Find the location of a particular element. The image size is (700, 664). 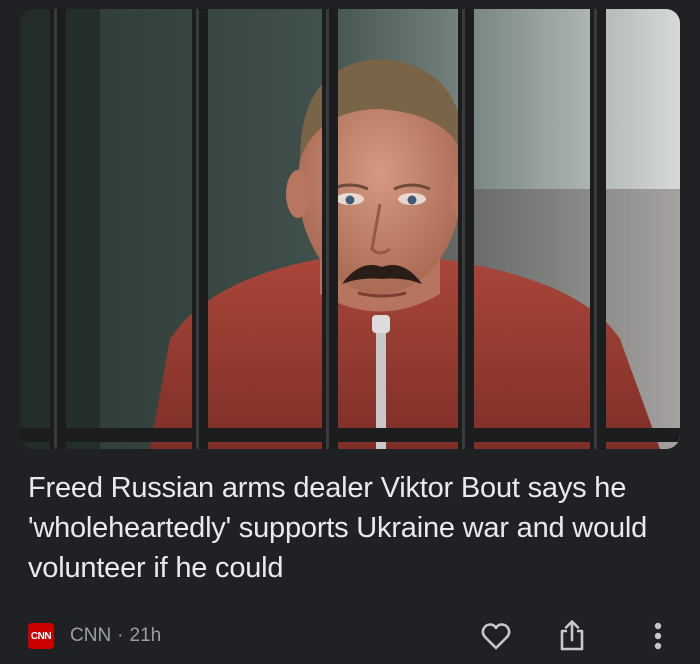

source-logo: CNN is located at coordinates (41, 636).